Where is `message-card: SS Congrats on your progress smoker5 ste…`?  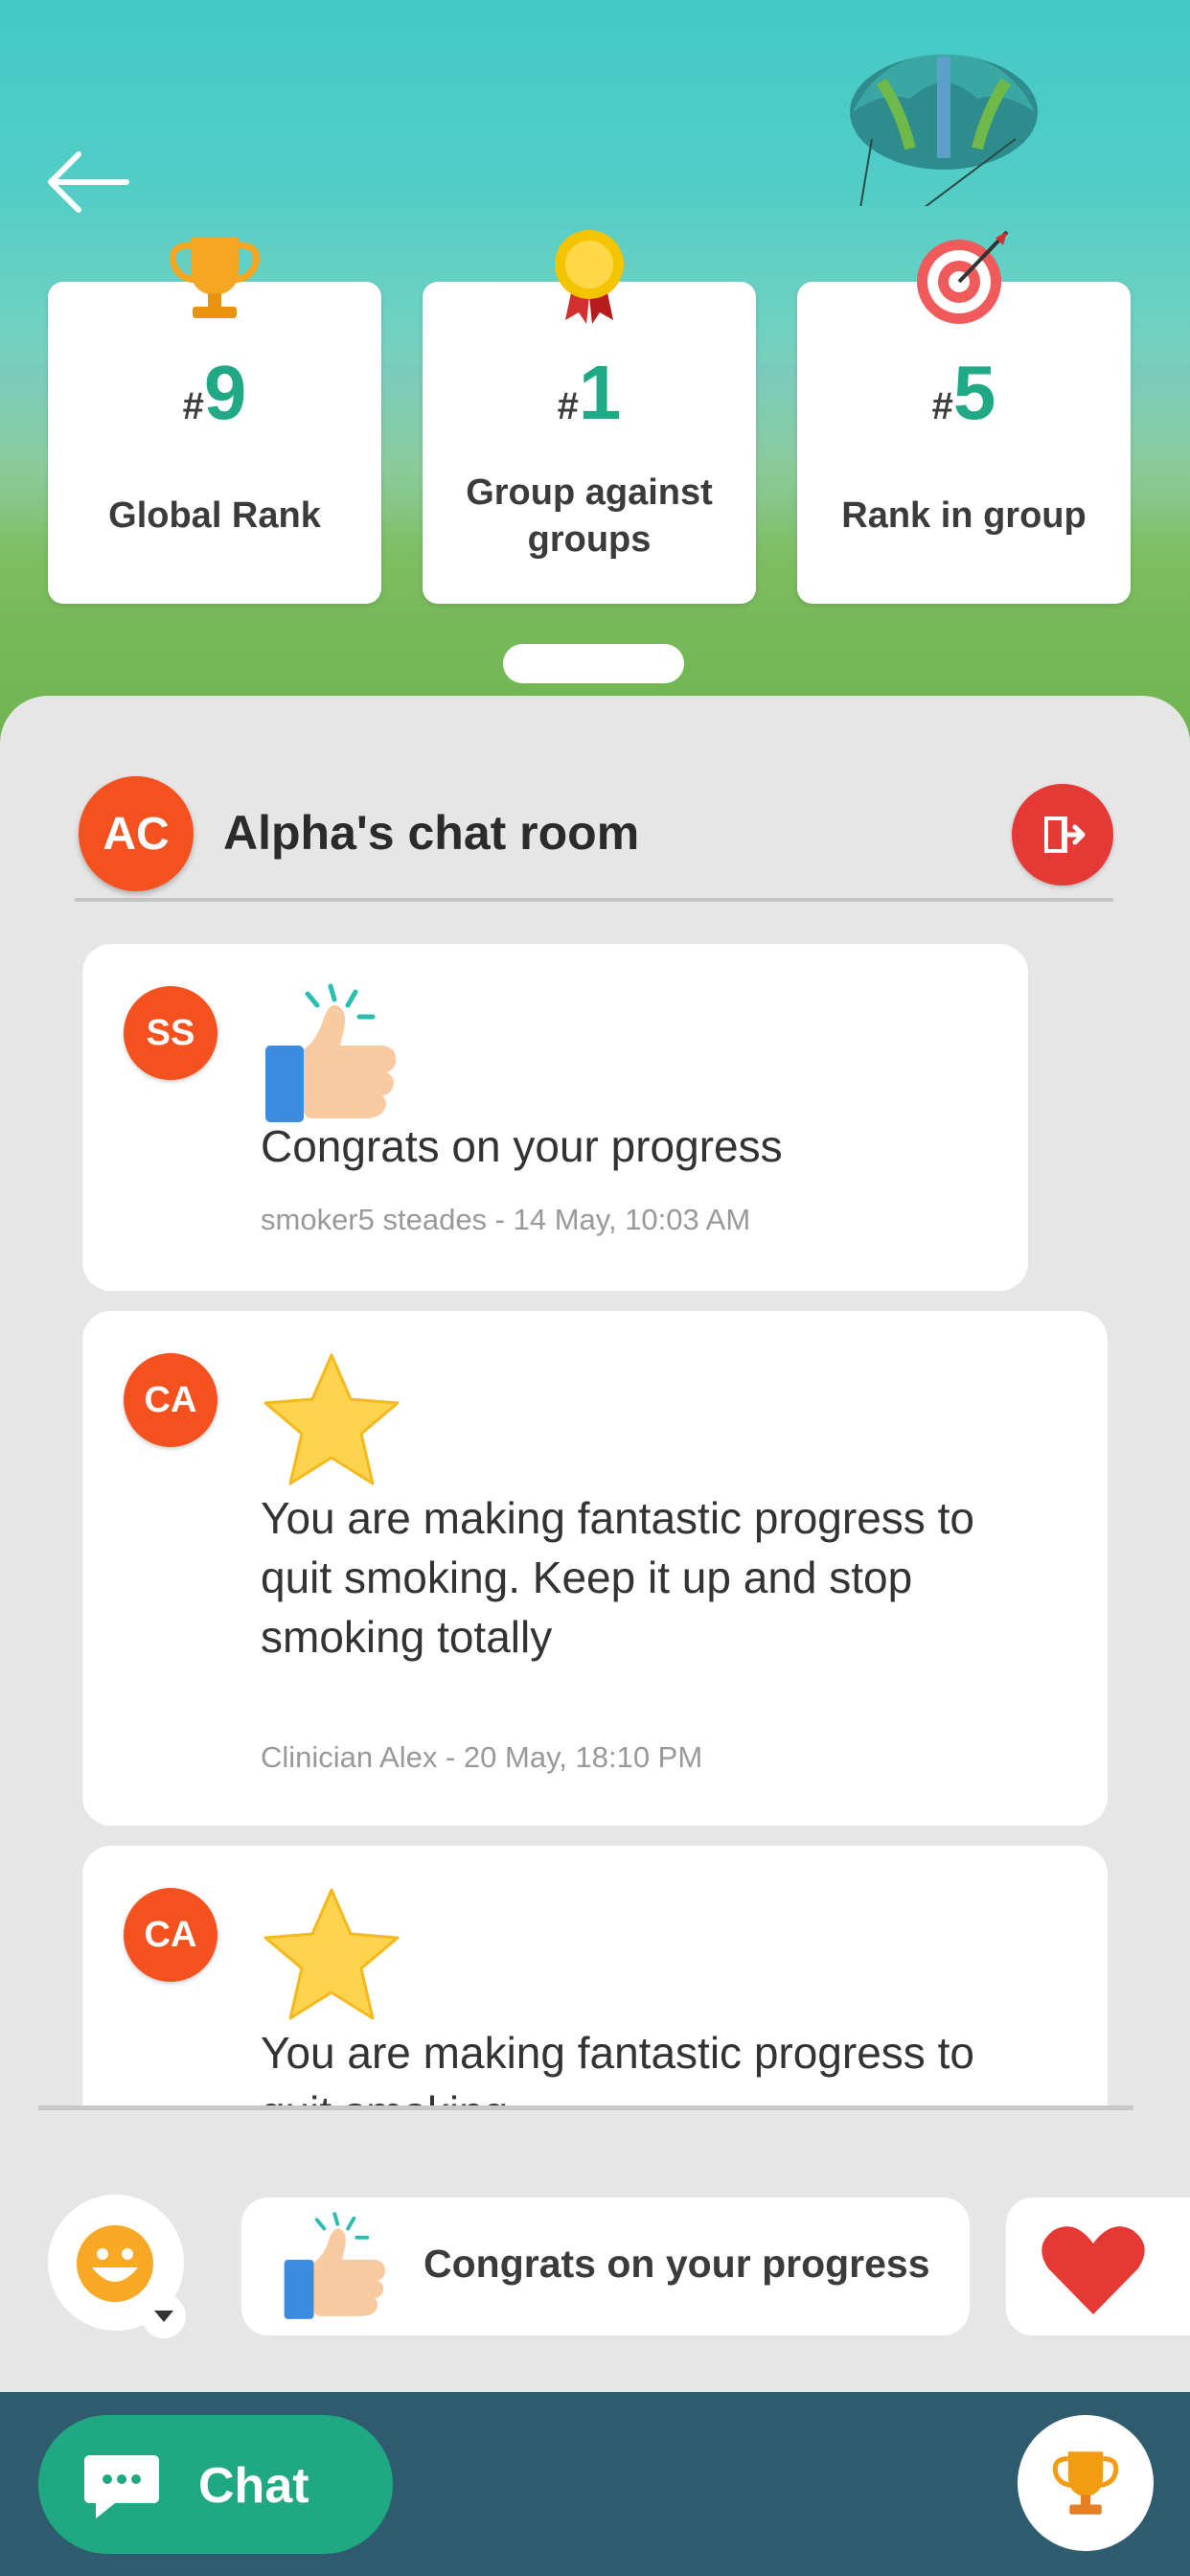 message-card: SS Congrats on your progress smoker5 ste… is located at coordinates (555, 1117).